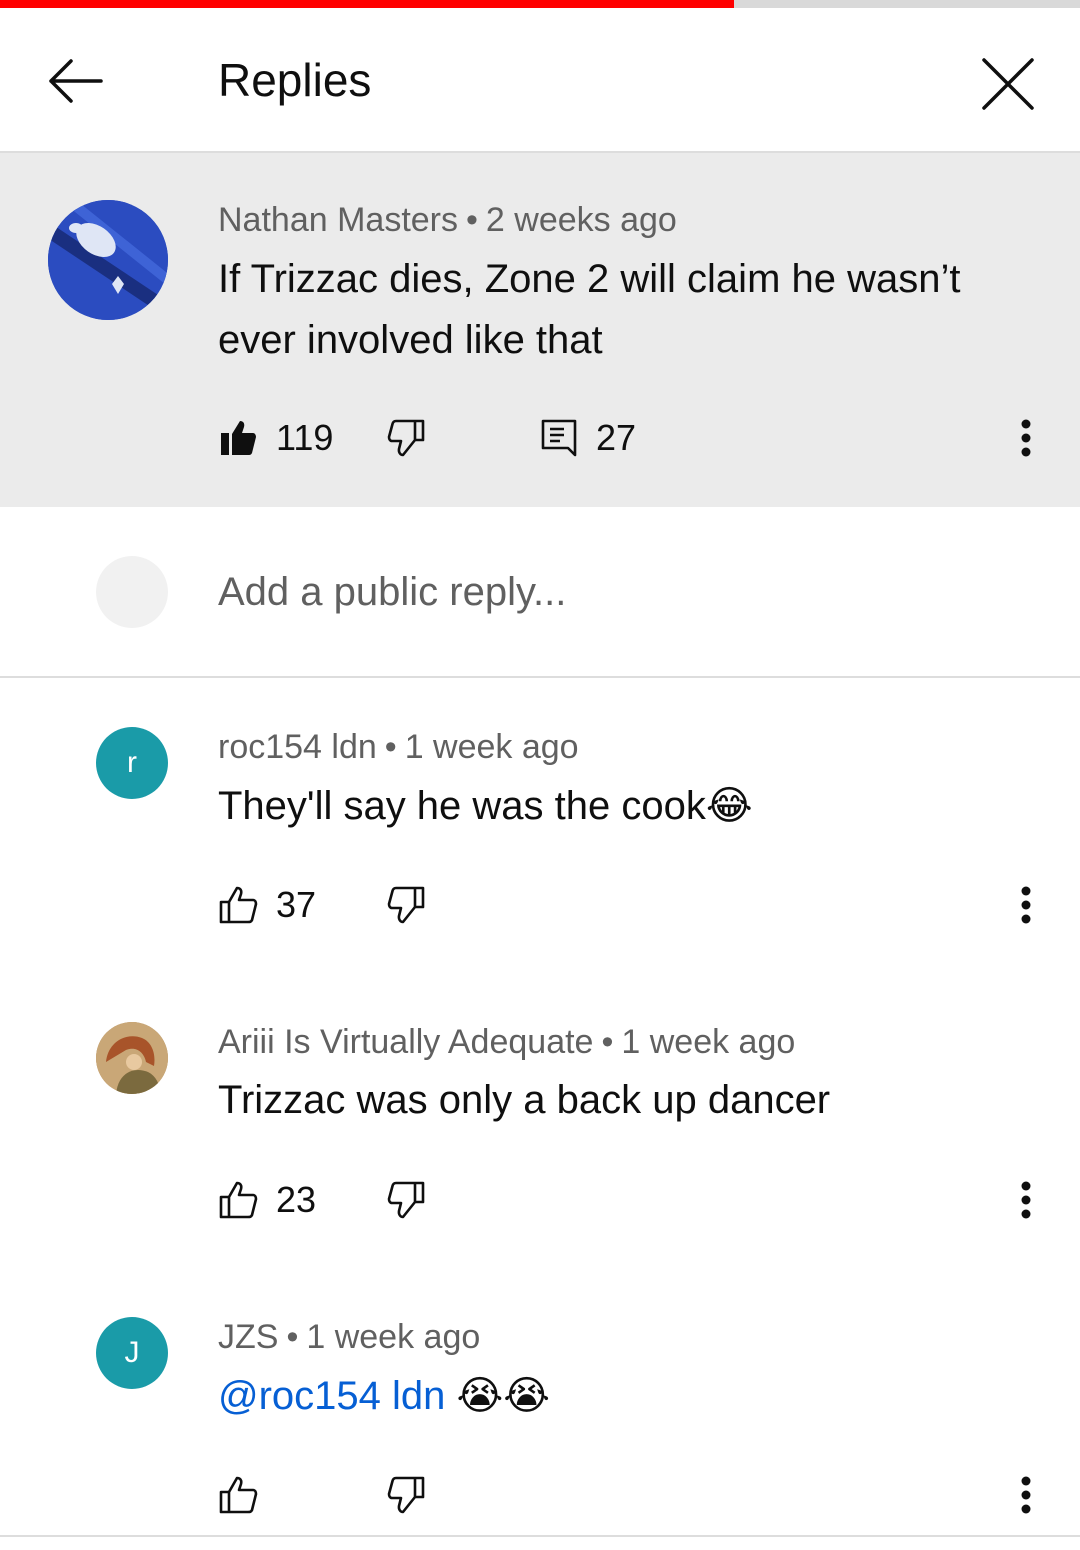  I want to click on comment-actions, so click(633, 1495).